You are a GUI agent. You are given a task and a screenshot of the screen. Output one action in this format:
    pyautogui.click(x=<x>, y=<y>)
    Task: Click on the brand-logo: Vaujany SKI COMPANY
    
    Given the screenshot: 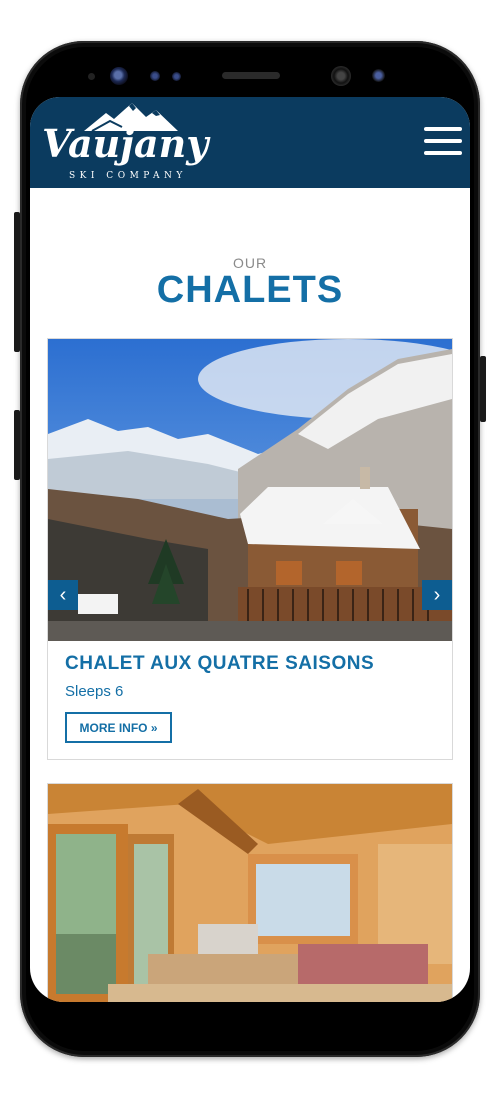 What is the action you would take?
    pyautogui.click(x=127, y=143)
    